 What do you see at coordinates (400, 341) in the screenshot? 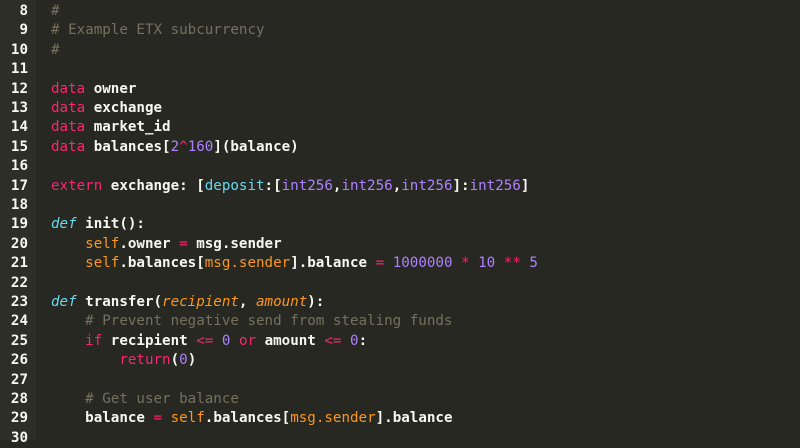
I see `code-line: 25 if recipient <= 0 or amount <= 0:` at bounding box center [400, 341].